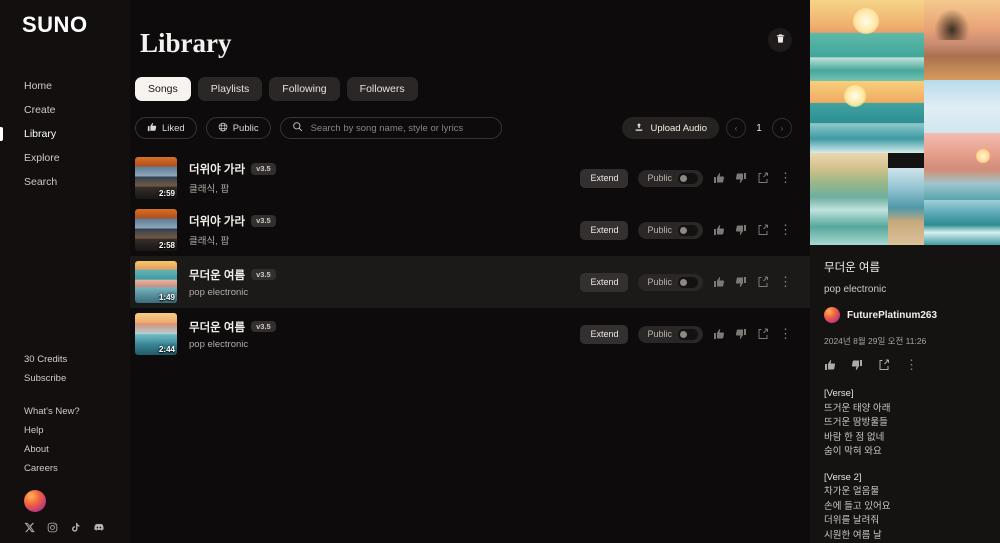  Describe the element at coordinates (230, 89) in the screenshot. I see `tab-playlists: Playlists` at that location.